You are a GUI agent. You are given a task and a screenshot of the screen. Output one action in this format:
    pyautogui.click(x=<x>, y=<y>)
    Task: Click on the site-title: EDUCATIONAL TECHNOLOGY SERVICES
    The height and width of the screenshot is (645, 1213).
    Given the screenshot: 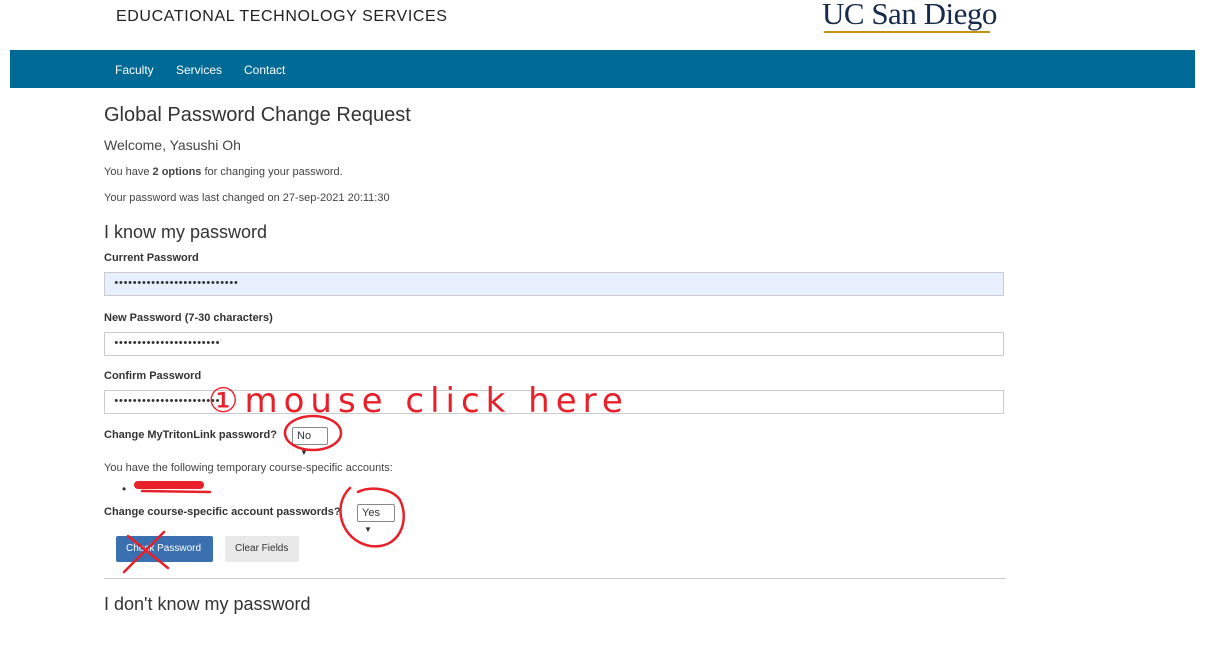 What is the action you would take?
    pyautogui.click(x=282, y=16)
    